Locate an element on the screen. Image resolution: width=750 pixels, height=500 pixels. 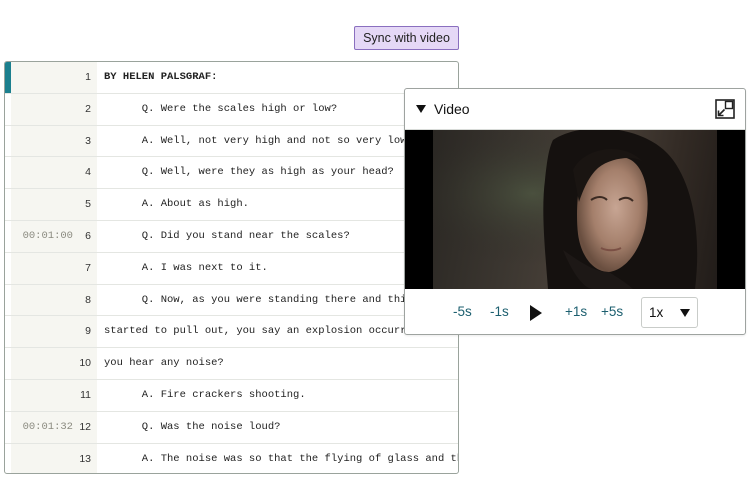
playback-speed-value: 1x is located at coordinates (656, 312).